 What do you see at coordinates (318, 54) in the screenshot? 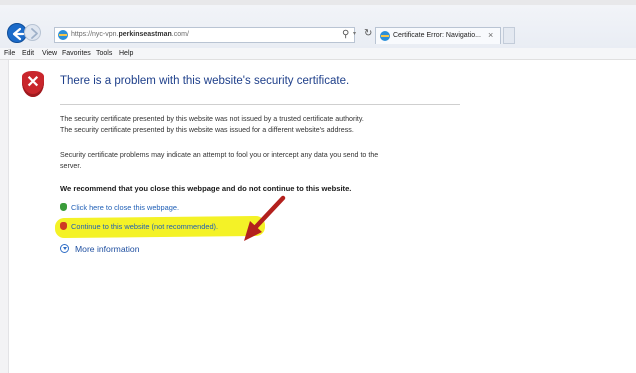
I see `menu-bar: File Edit View Favorites Tools Help` at bounding box center [318, 54].